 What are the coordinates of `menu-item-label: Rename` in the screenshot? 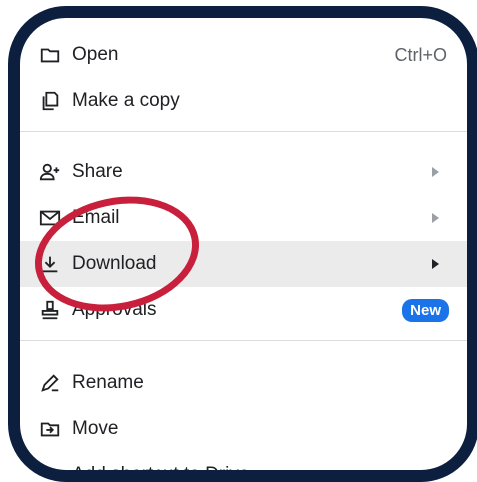 It's located at (108, 382).